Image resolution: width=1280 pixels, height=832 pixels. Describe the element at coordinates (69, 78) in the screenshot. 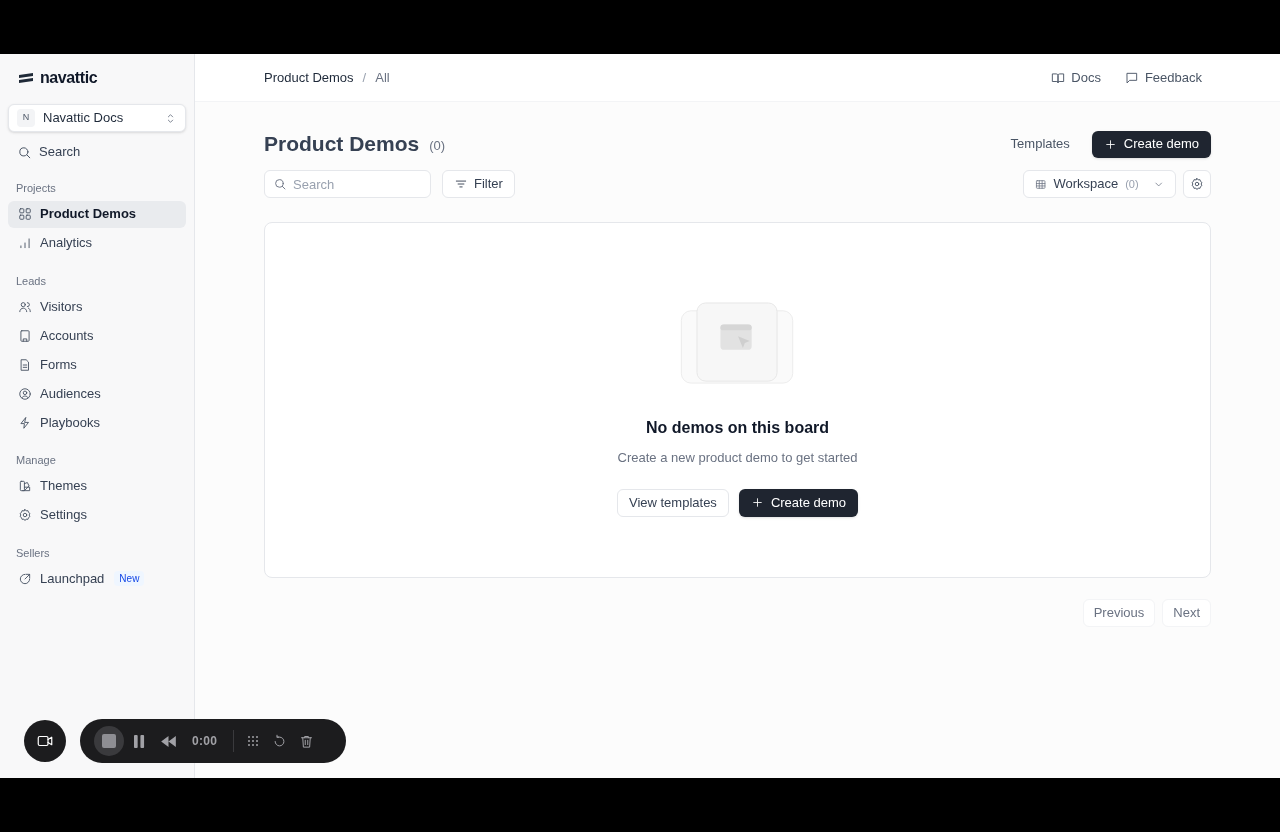

I see `brand-name: navattic` at that location.